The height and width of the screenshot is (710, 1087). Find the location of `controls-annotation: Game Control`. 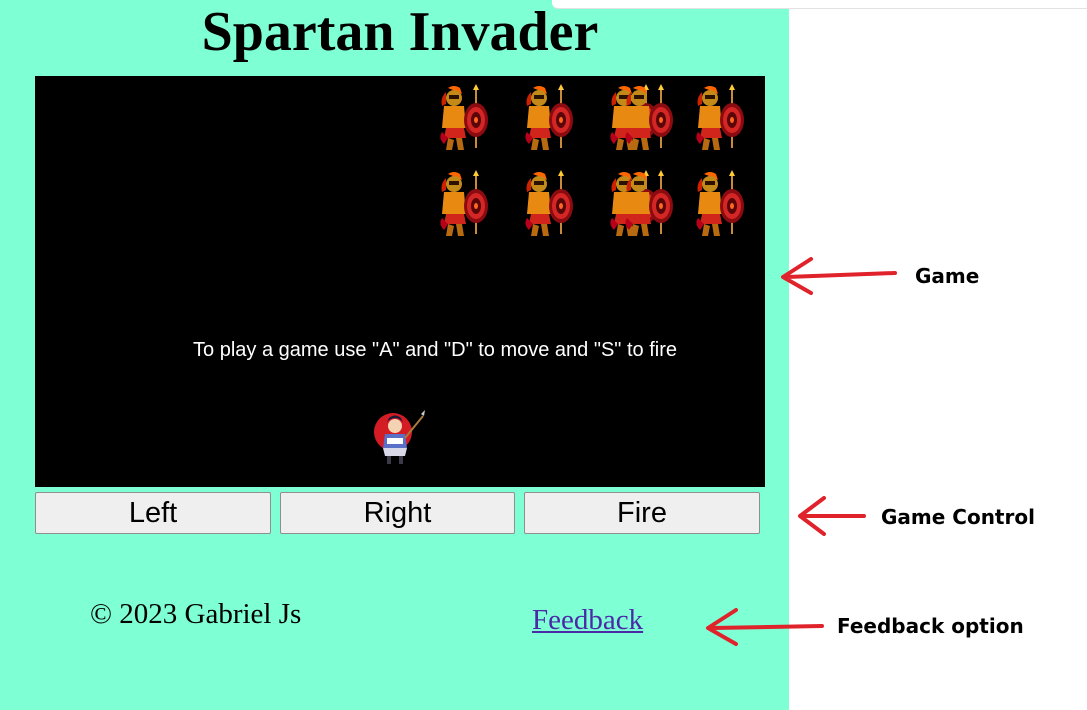

controls-annotation: Game Control is located at coordinates (958, 517).